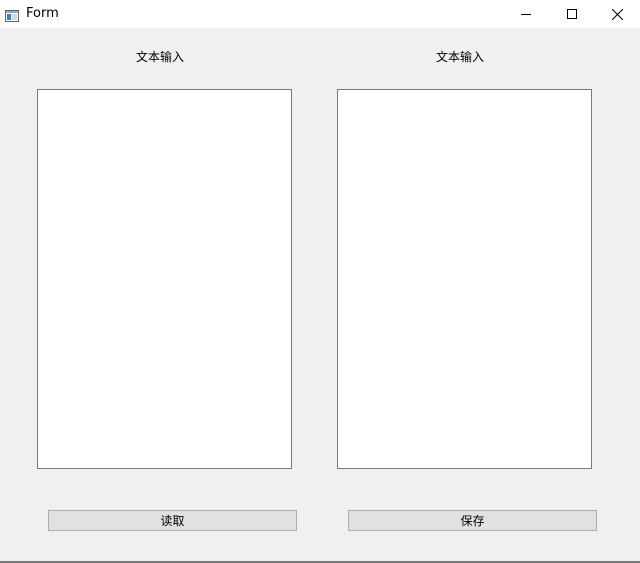  Describe the element at coordinates (42, 13) in the screenshot. I see `window-title: Form` at that location.